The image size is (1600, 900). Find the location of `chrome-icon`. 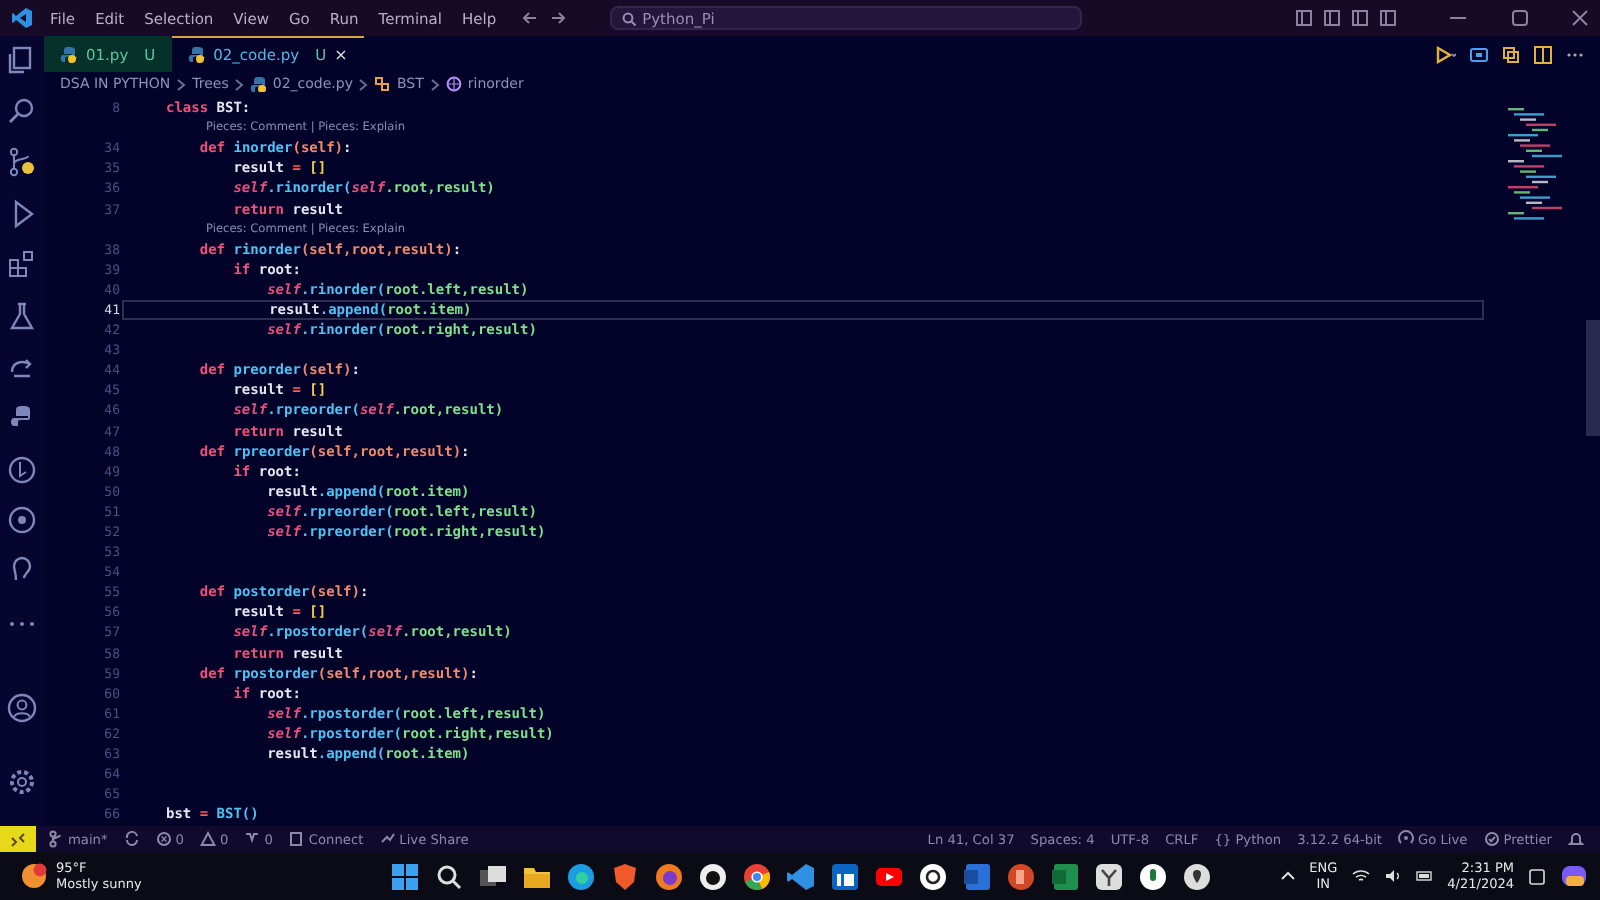

chrome-icon is located at coordinates (756, 876).